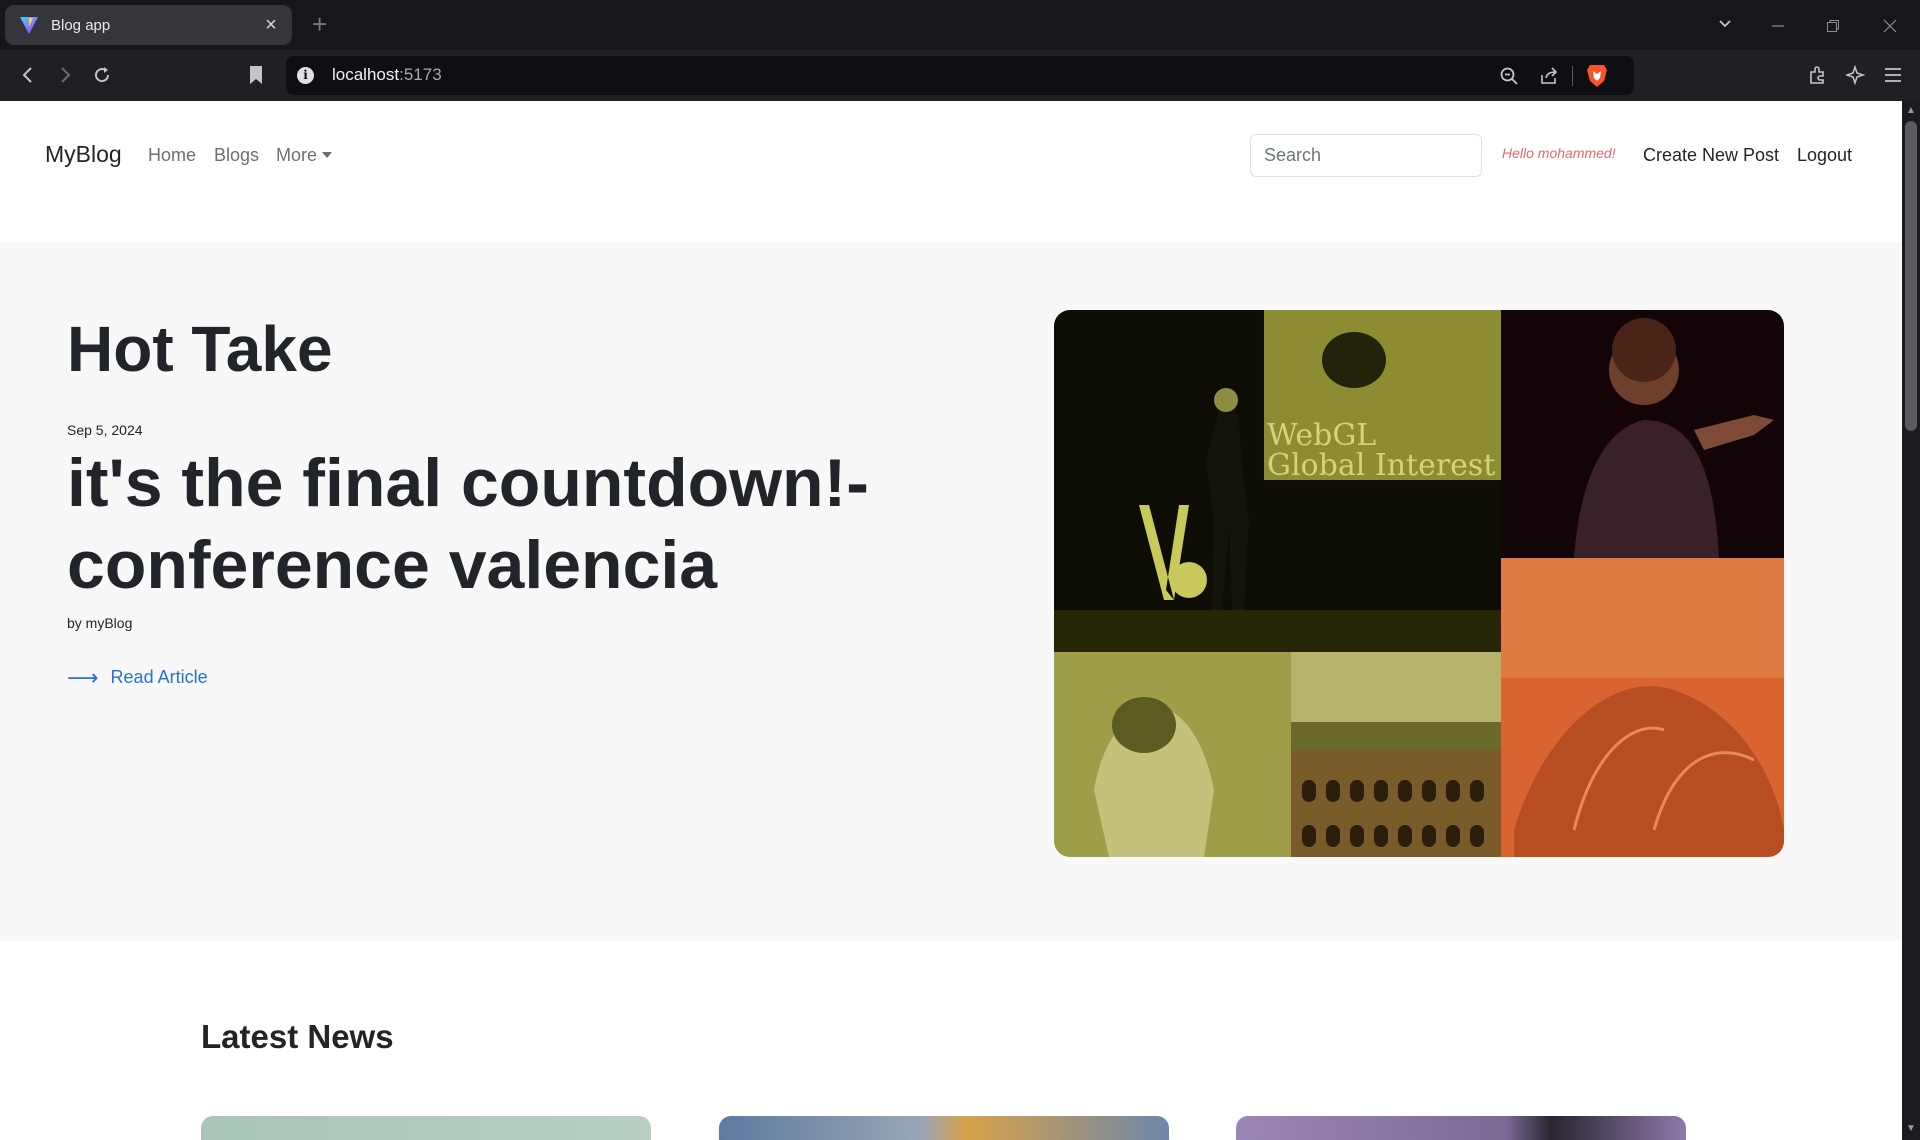 This screenshot has width=1920, height=1140. Describe the element at coordinates (100, 623) in the screenshot. I see `post-byline: by myBlog` at that location.